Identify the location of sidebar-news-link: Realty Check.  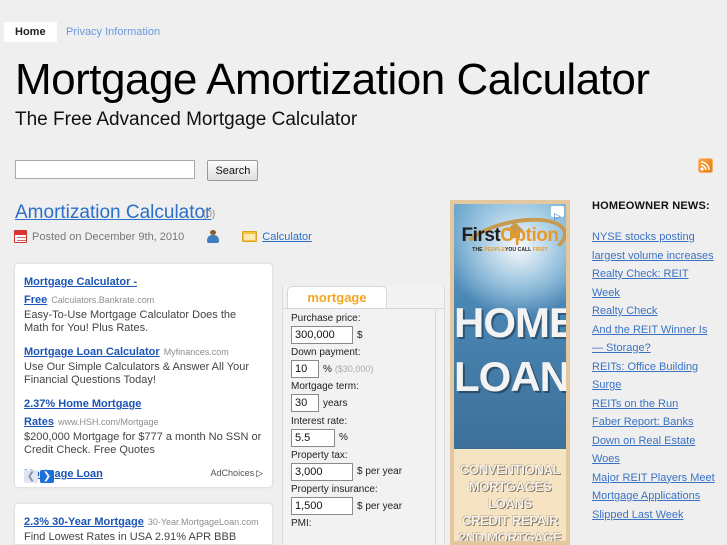
(657, 311).